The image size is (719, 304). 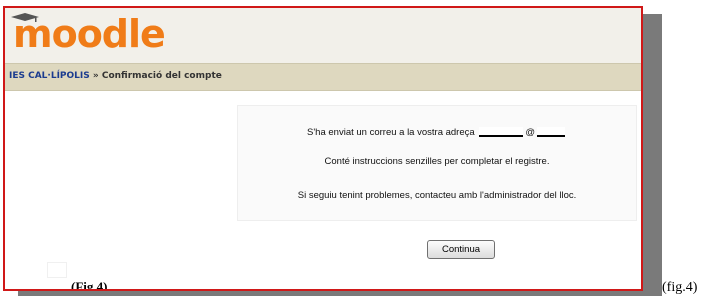 What do you see at coordinates (57, 270) in the screenshot?
I see `blank-box` at bounding box center [57, 270].